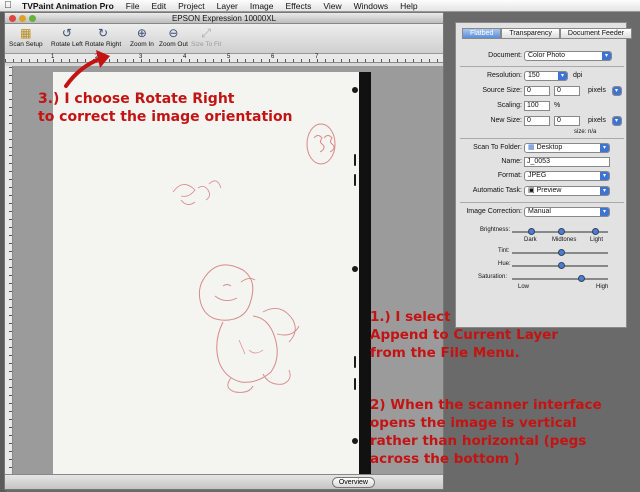  What do you see at coordinates (206, 33) in the screenshot?
I see `size-to-fit-icon: ⤢` at bounding box center [206, 33].